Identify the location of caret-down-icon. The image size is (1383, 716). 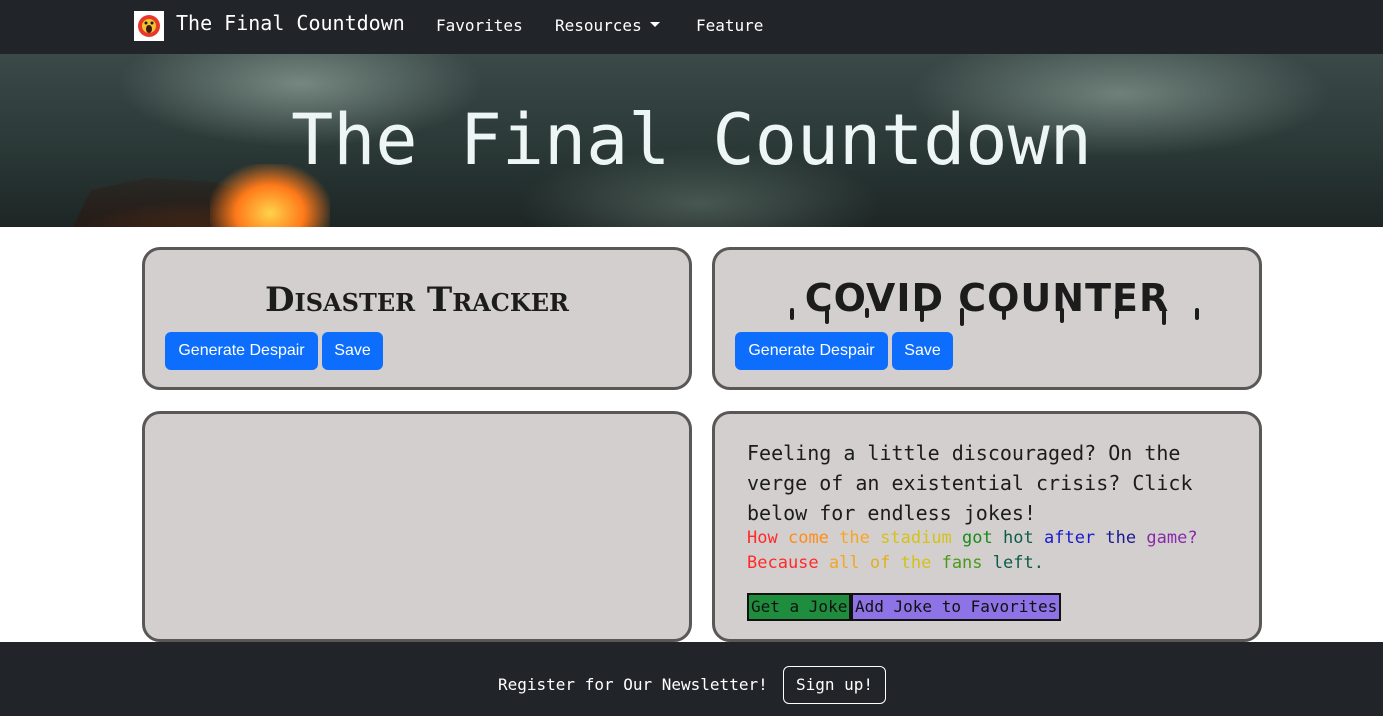
(654, 24).